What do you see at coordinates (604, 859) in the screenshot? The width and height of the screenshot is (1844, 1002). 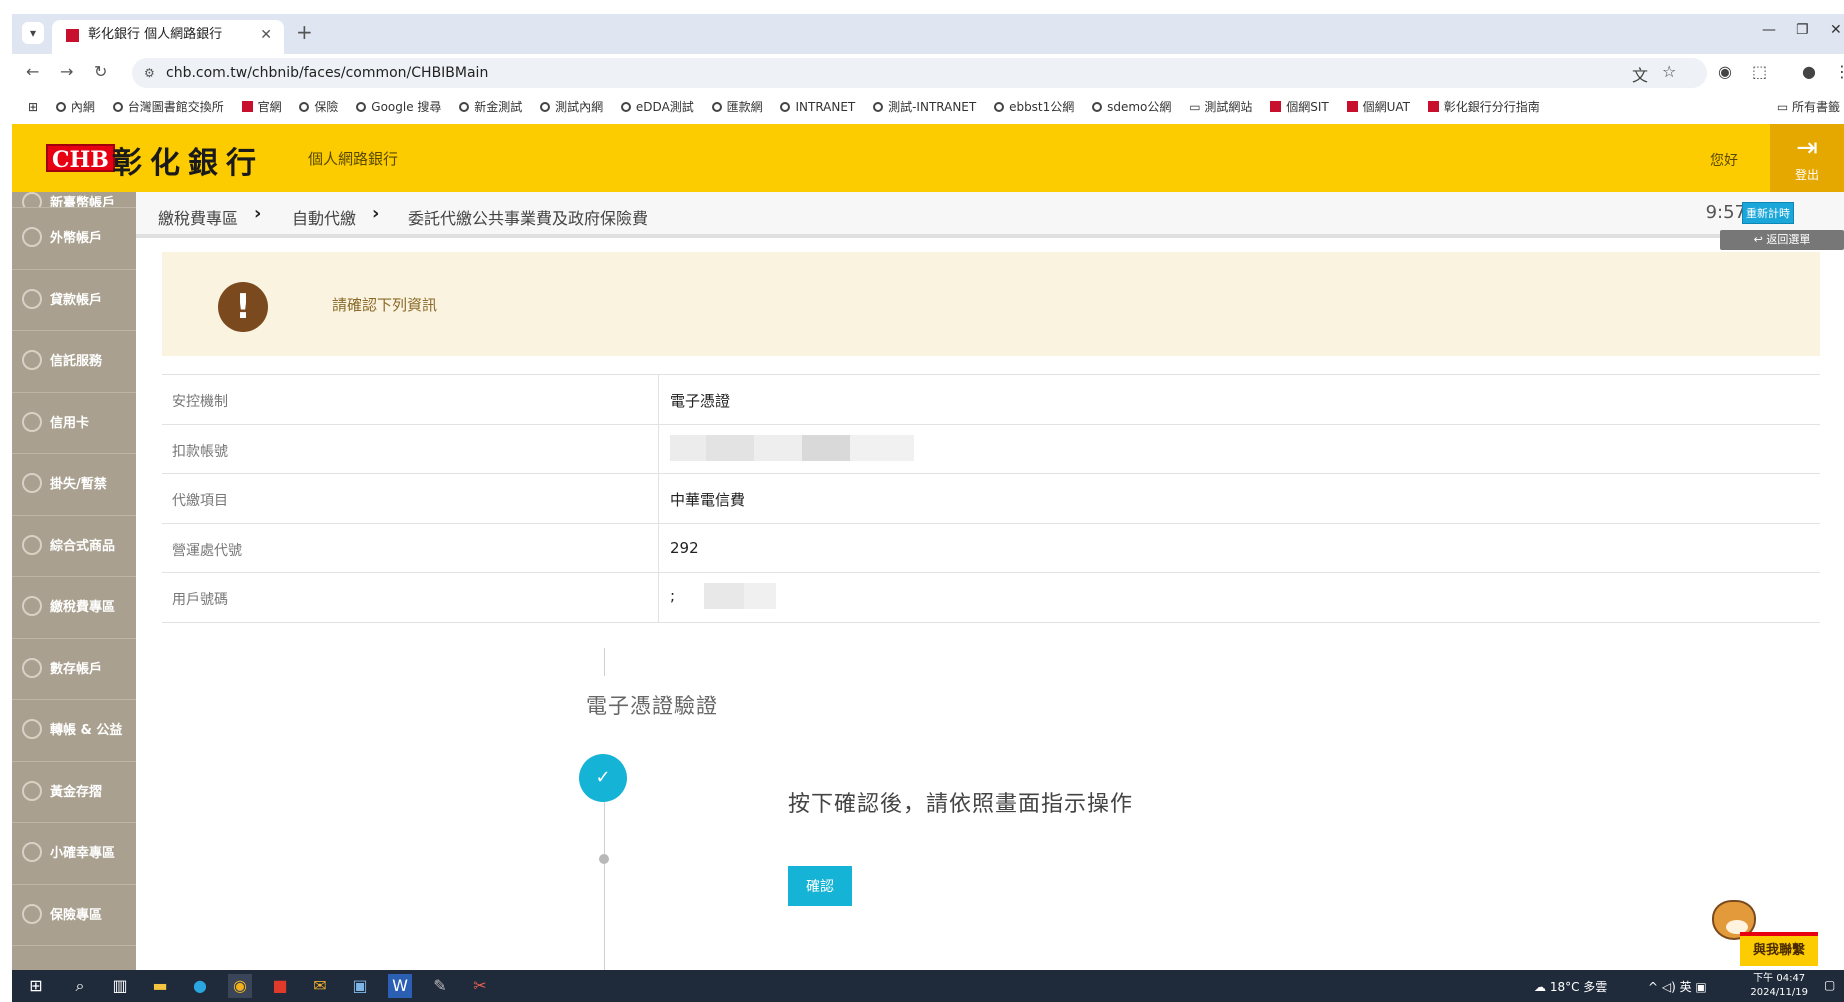 I see `step-dot` at bounding box center [604, 859].